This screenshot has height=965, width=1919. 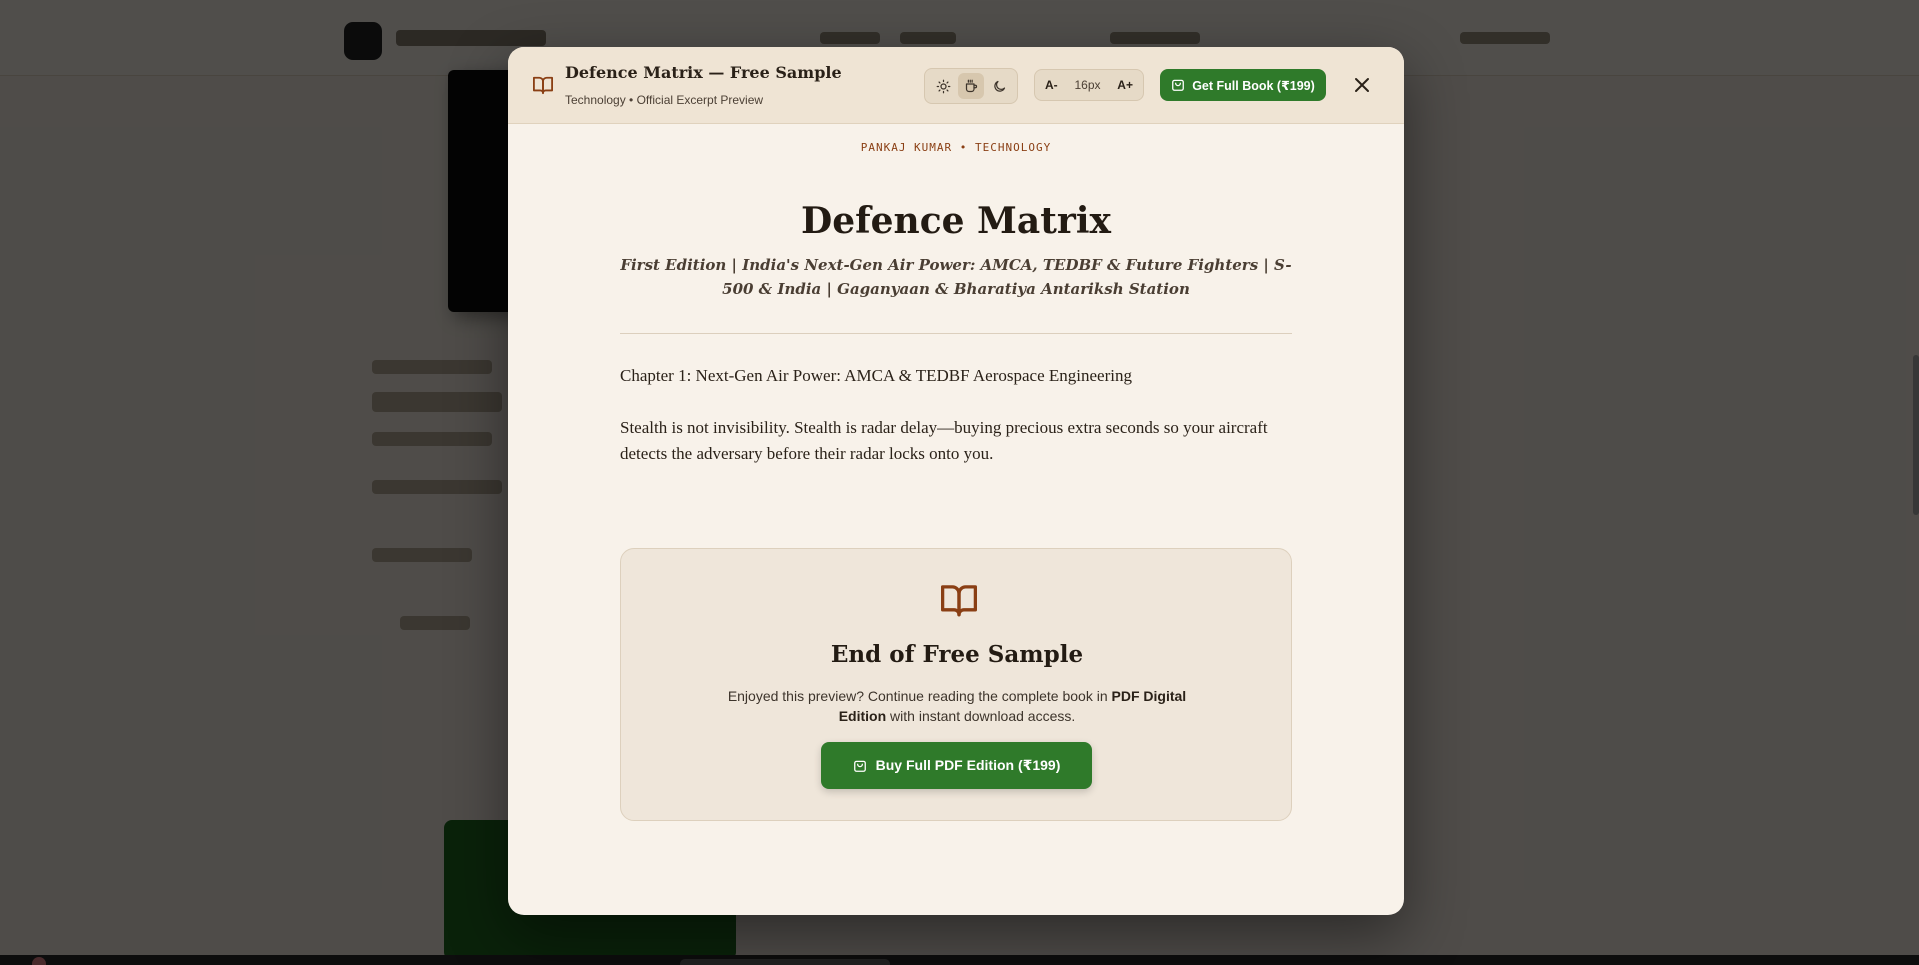 What do you see at coordinates (1051, 85) in the screenshot?
I see `font-decrease-button: A-` at bounding box center [1051, 85].